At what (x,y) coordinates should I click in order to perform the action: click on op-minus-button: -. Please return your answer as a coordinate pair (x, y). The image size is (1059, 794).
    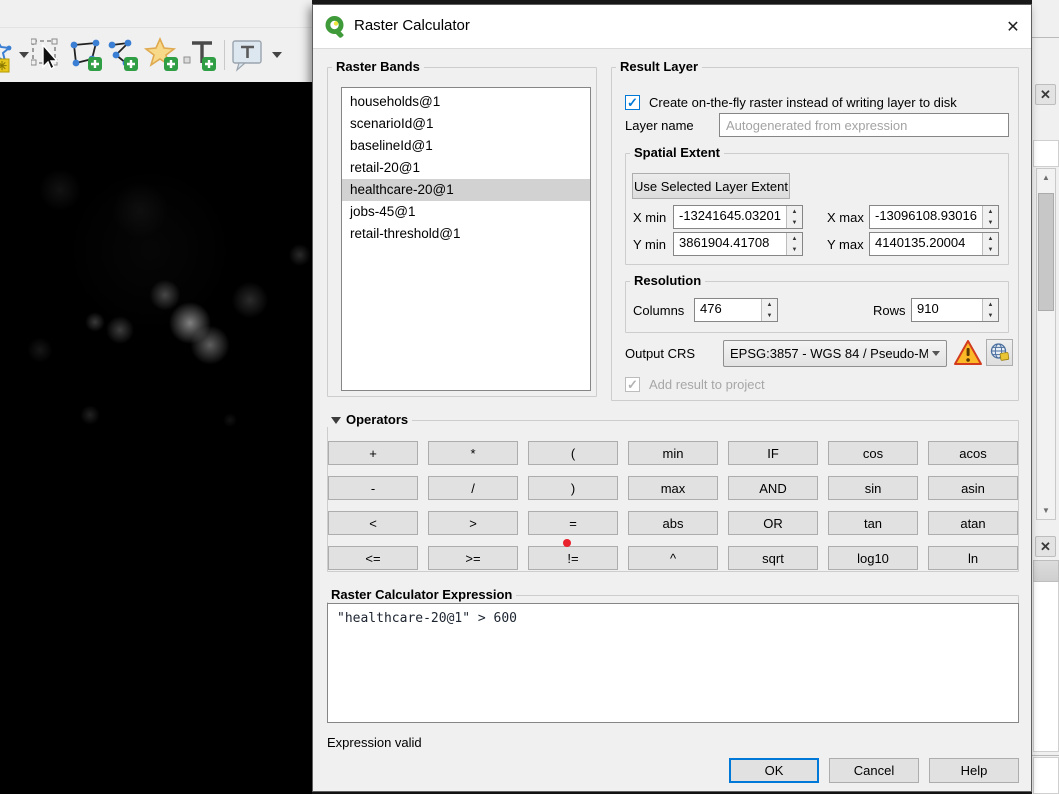
    Looking at the image, I should click on (373, 488).